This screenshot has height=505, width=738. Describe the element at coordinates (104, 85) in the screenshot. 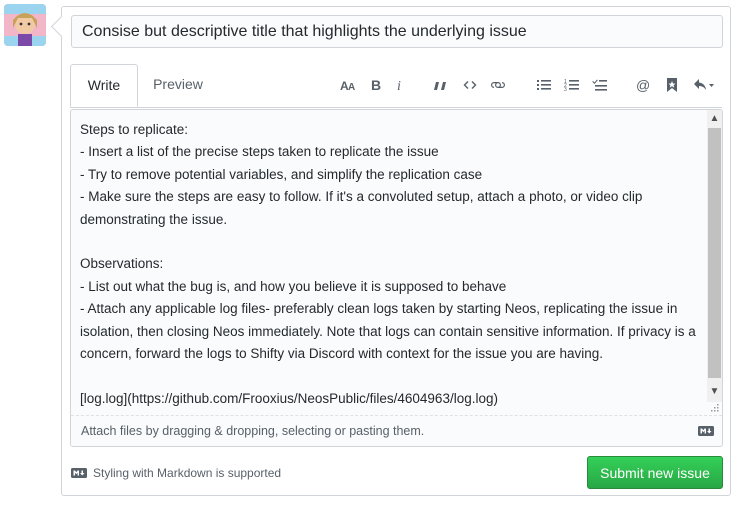

I see `tab-write: Write` at that location.